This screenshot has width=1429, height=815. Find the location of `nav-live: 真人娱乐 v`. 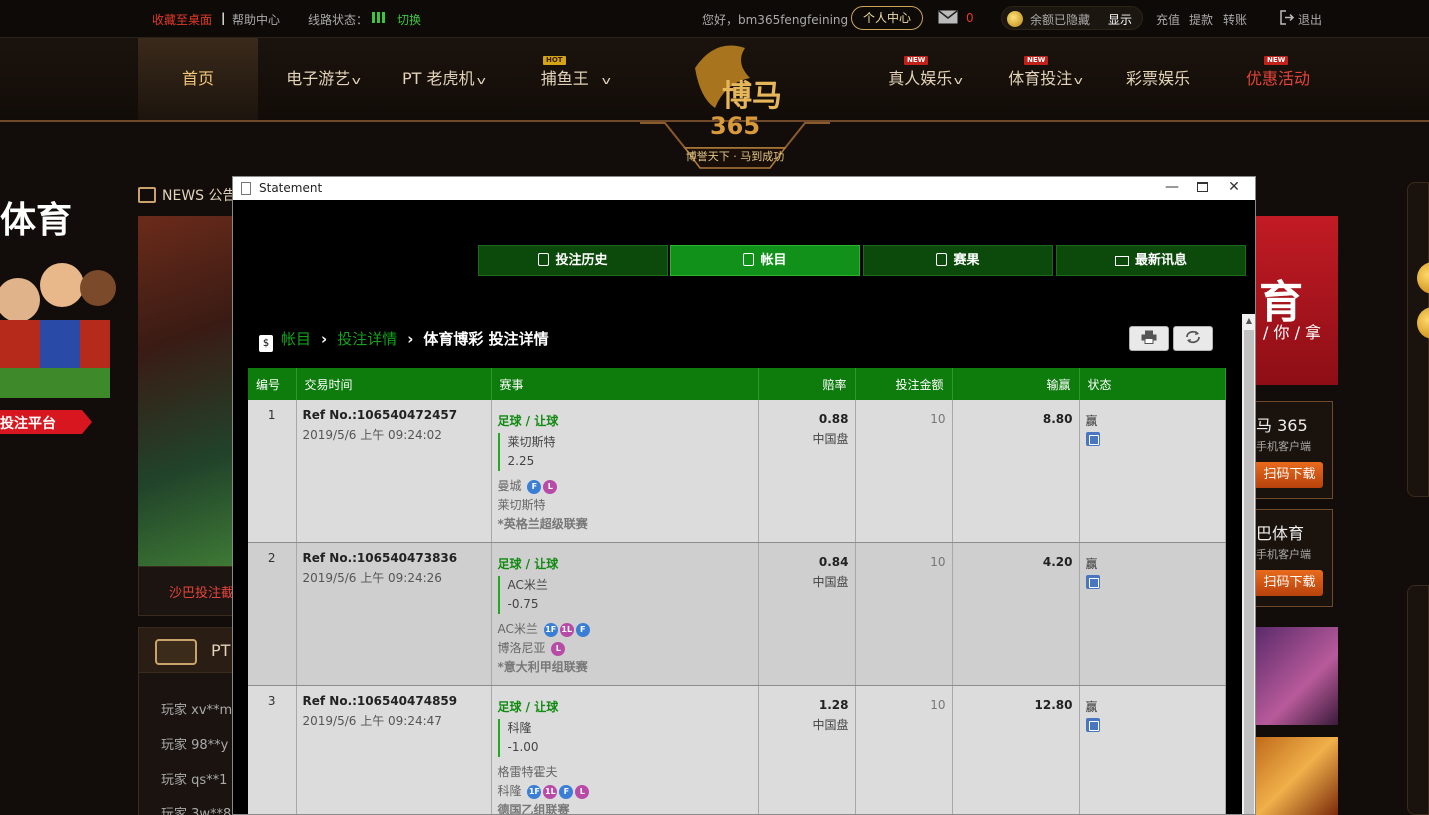

nav-live: 真人娱乐 v is located at coordinates (925, 79).